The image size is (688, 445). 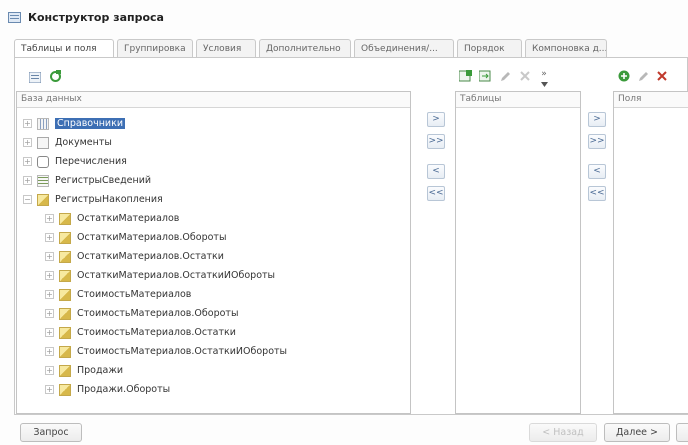 What do you see at coordinates (150, 256) in the screenshot?
I see `tree-item-label: ОстаткиМатериалов.Остатки` at bounding box center [150, 256].